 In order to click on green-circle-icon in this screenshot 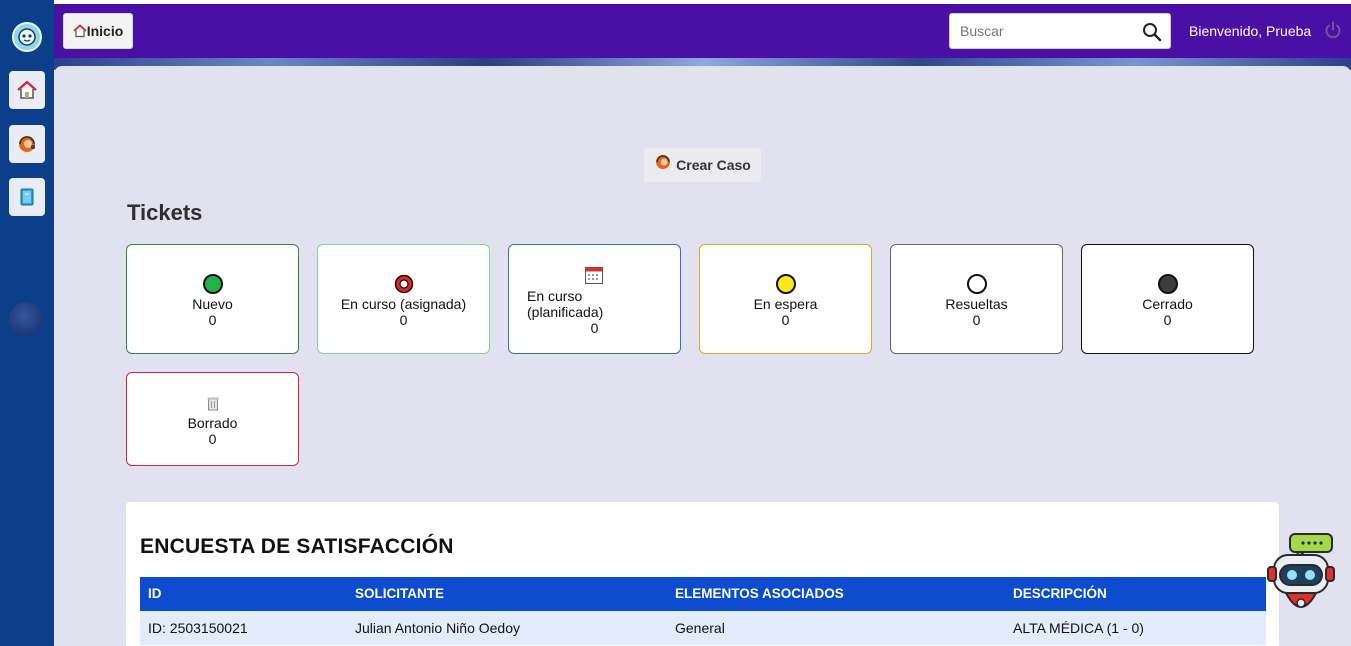, I will do `click(212, 284)`.